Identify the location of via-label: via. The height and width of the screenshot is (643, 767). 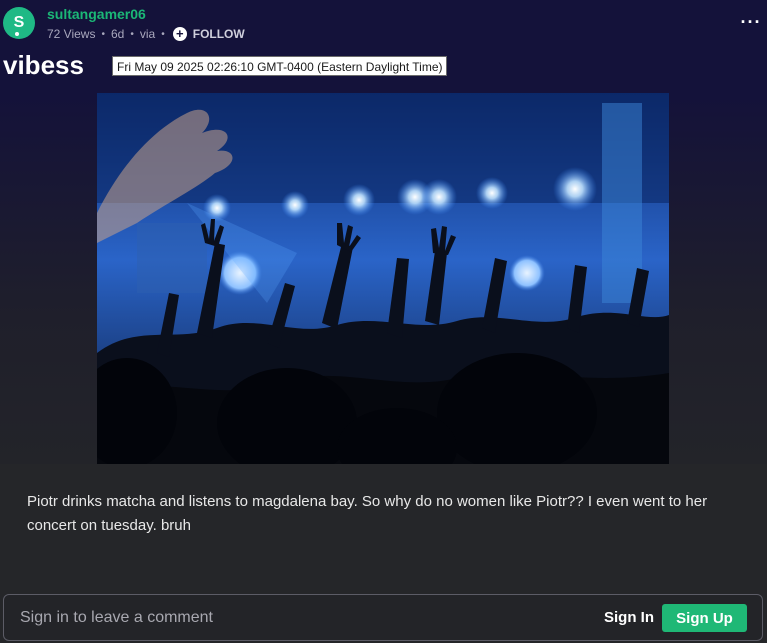
(147, 34).